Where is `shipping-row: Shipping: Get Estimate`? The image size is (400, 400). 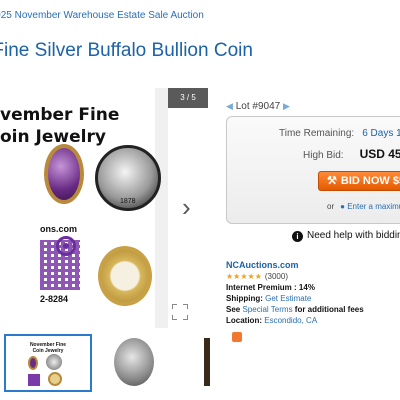 shipping-row: Shipping: Get Estimate is located at coordinates (295, 298).